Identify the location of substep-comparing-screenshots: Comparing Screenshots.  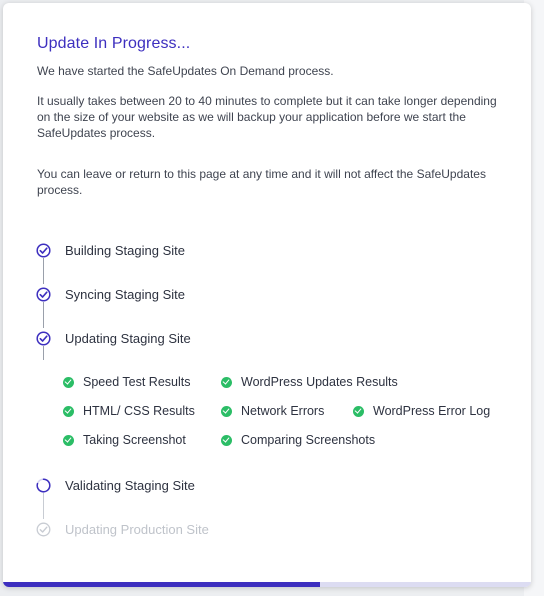
(298, 440).